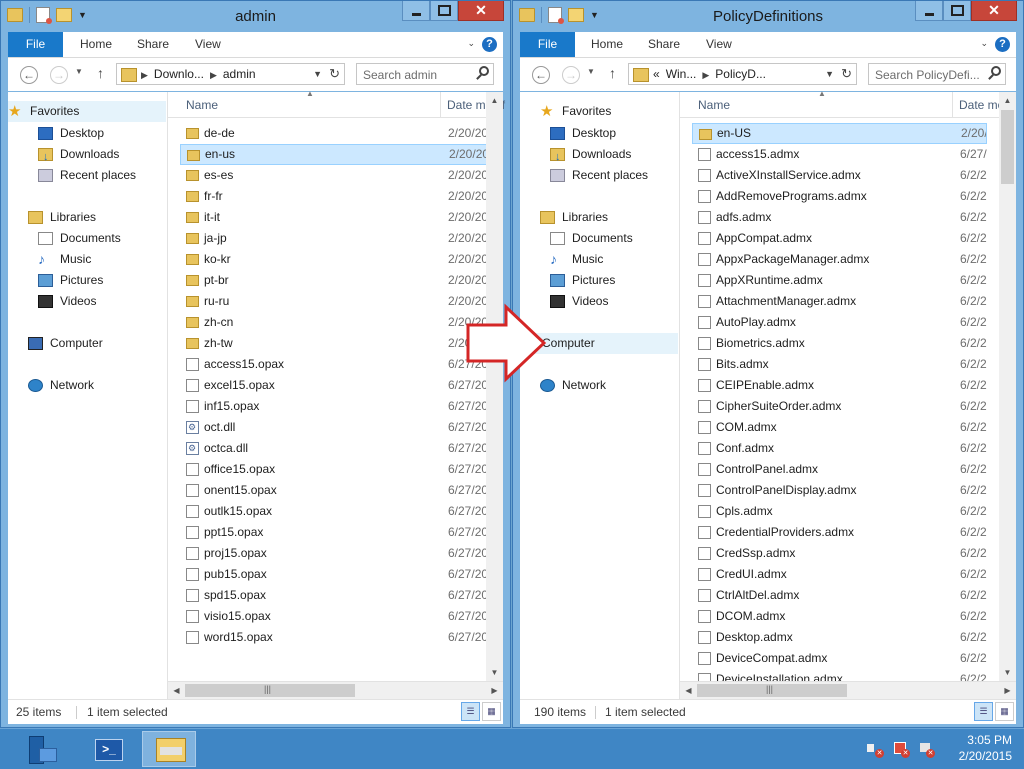 This screenshot has height=769, width=1024. I want to click on horizontal-scrollbar: ◀ ||| ▶, so click(848, 690).